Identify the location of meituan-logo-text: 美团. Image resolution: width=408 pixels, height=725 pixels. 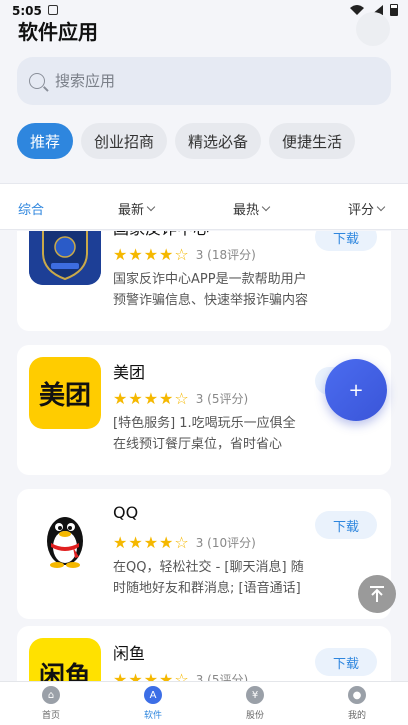
(64, 395).